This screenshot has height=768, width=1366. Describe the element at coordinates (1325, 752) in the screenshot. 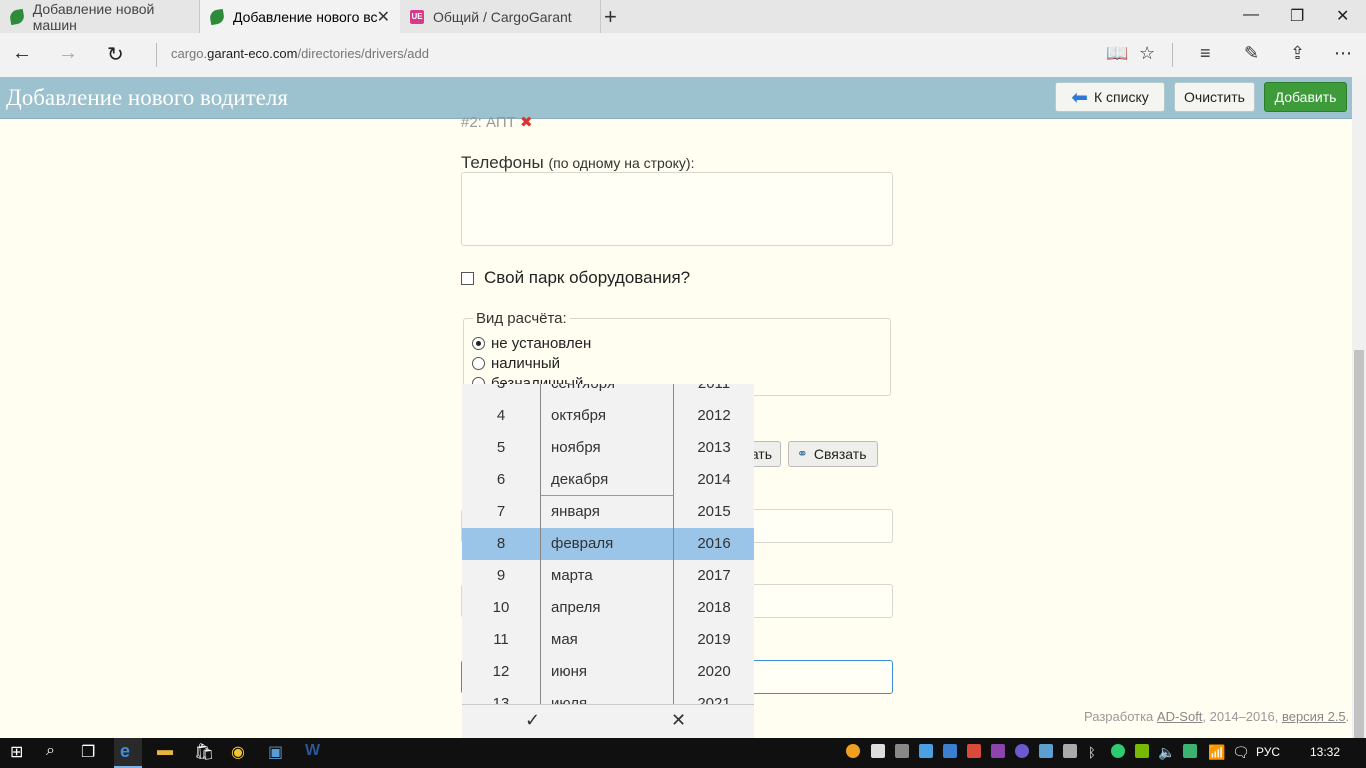

I see `clock: 13:32` at that location.